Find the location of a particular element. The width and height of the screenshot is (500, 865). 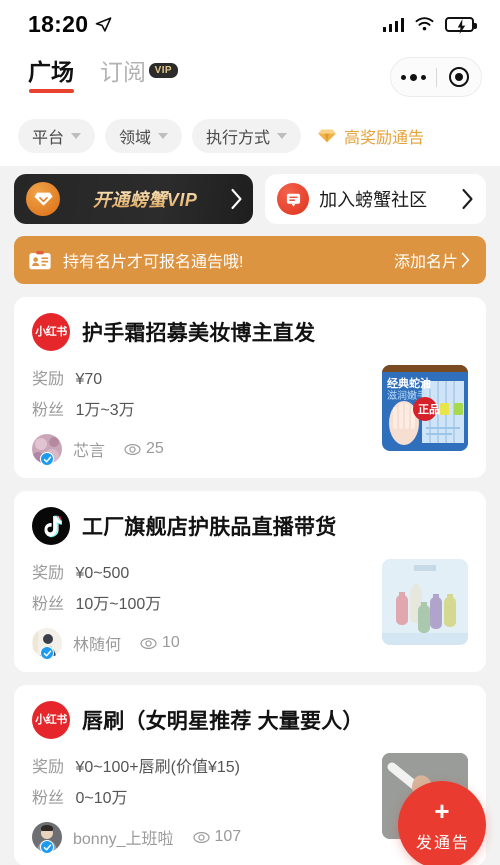

miniprogram-capsule is located at coordinates (436, 77).